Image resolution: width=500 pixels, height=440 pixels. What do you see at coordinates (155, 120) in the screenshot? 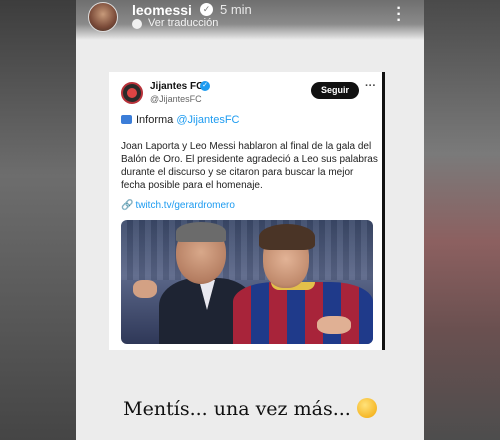
I see `info-prefix: Informa` at bounding box center [155, 120].